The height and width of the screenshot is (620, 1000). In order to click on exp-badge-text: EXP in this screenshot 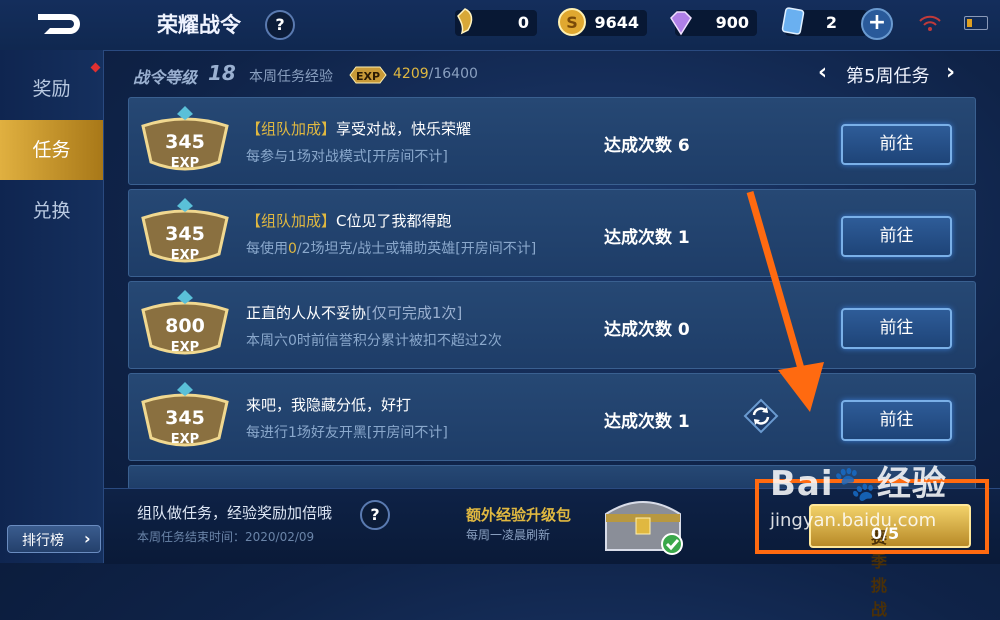, I will do `click(368, 76)`.